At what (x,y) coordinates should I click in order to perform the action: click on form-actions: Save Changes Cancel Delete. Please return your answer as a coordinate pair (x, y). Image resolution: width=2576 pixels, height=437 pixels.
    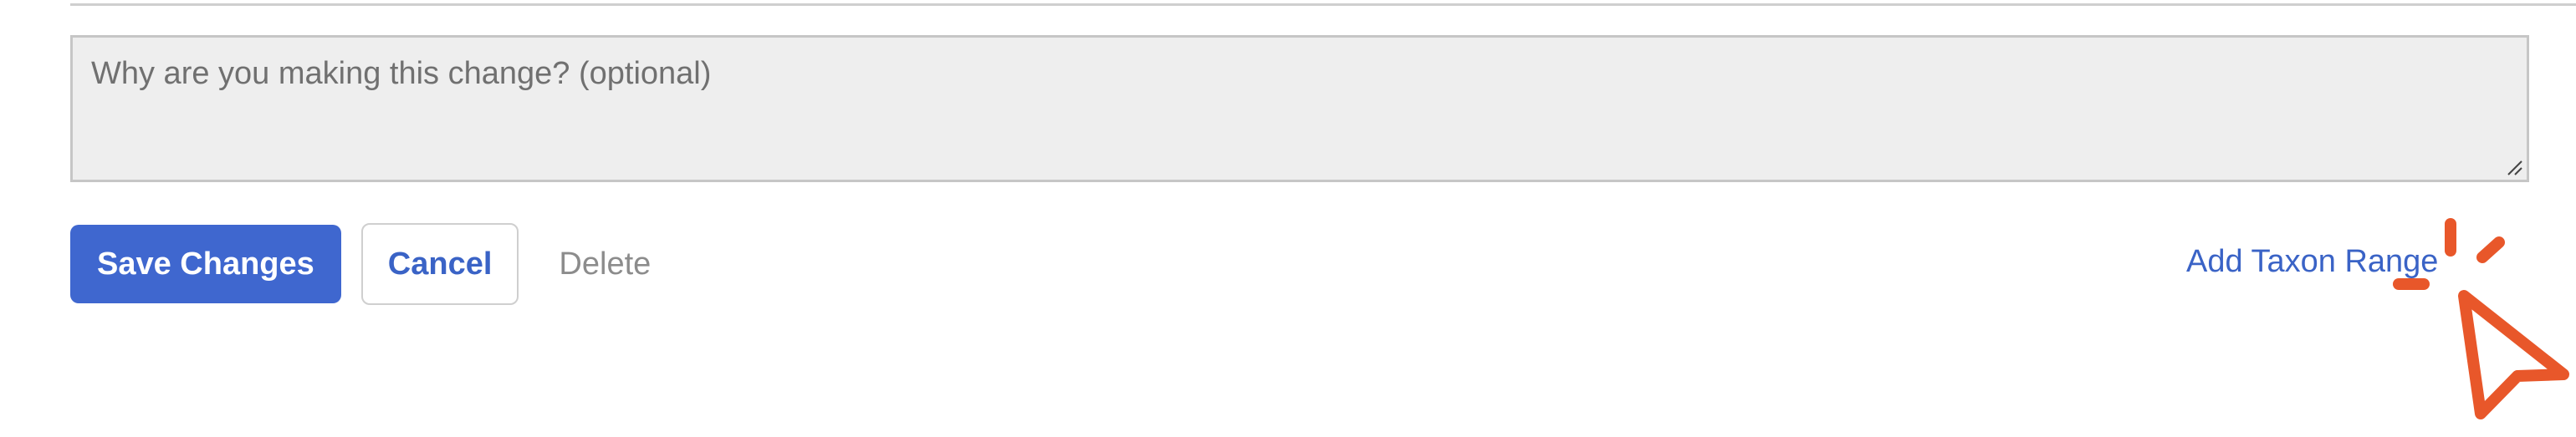
    Looking at the image, I should click on (360, 264).